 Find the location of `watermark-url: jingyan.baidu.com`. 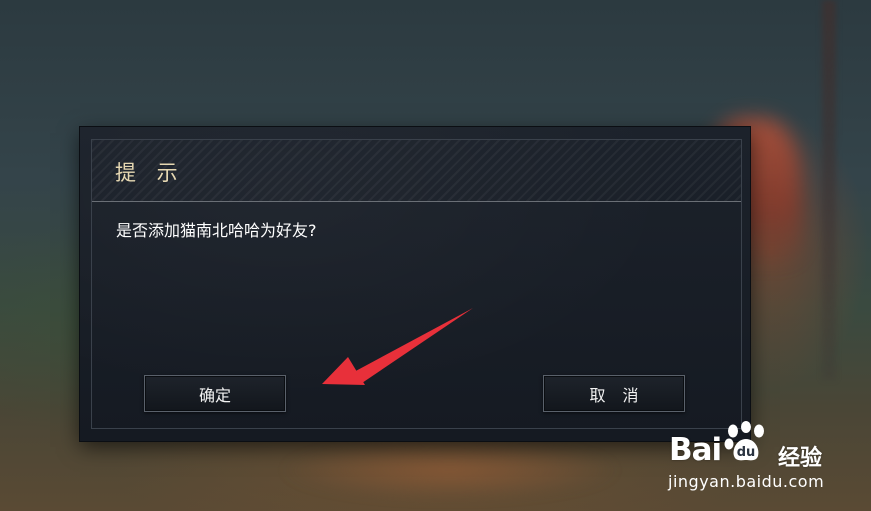

watermark-url: jingyan.baidu.com is located at coordinates (746, 481).